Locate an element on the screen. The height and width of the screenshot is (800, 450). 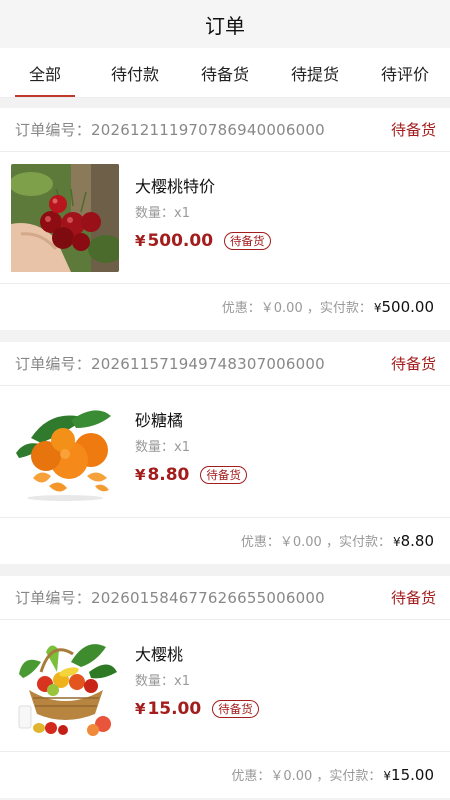
order-number: 订单编号：202612111970786940006000 is located at coordinates (170, 130).